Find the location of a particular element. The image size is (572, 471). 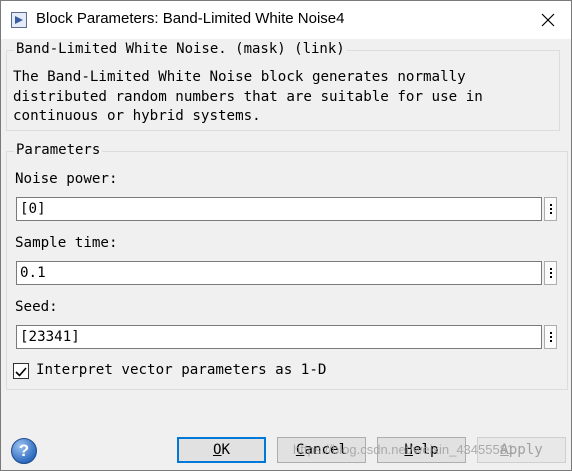

seed-edit-button is located at coordinates (550, 337).